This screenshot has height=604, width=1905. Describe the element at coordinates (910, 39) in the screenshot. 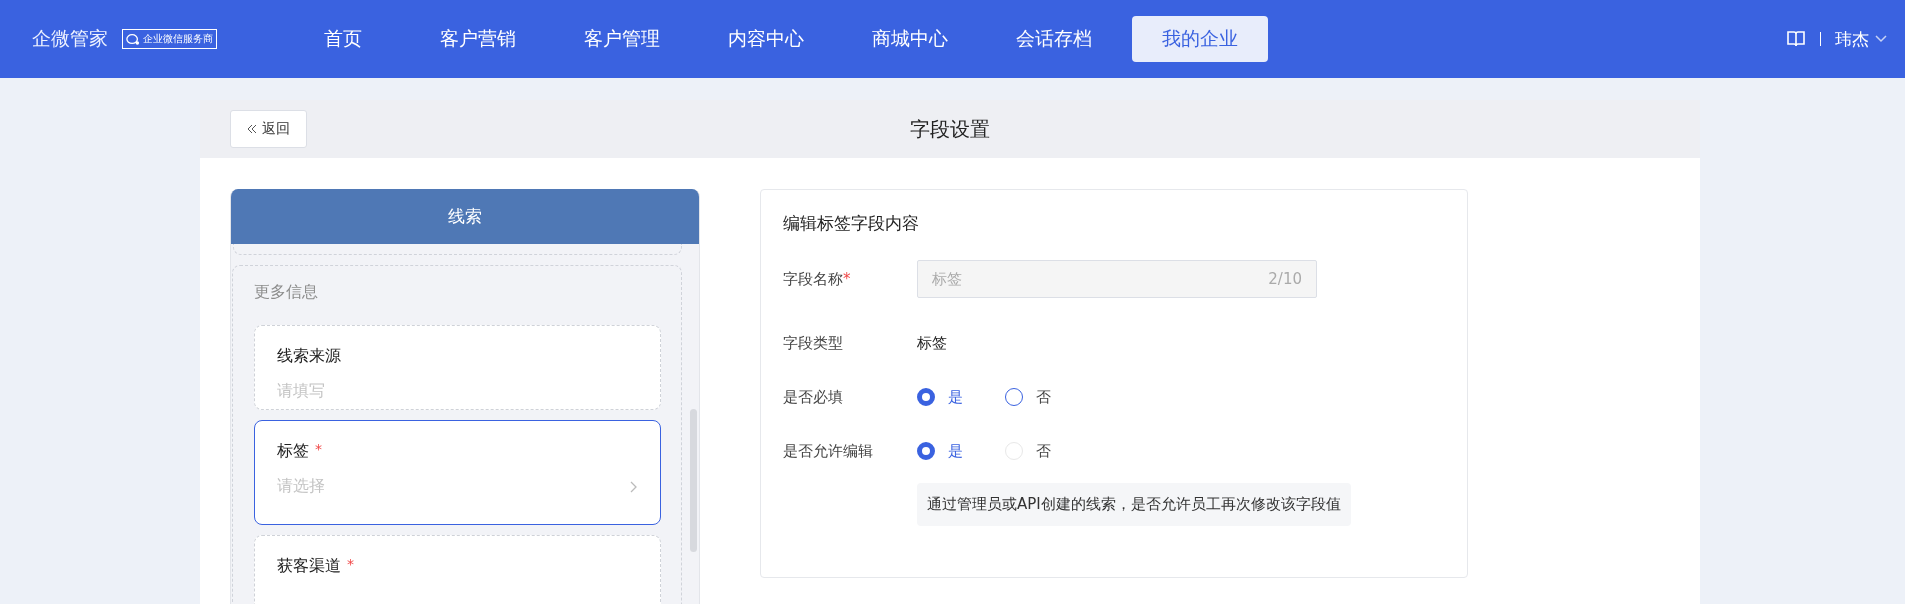

I see `nav-tab: 商城中心` at that location.